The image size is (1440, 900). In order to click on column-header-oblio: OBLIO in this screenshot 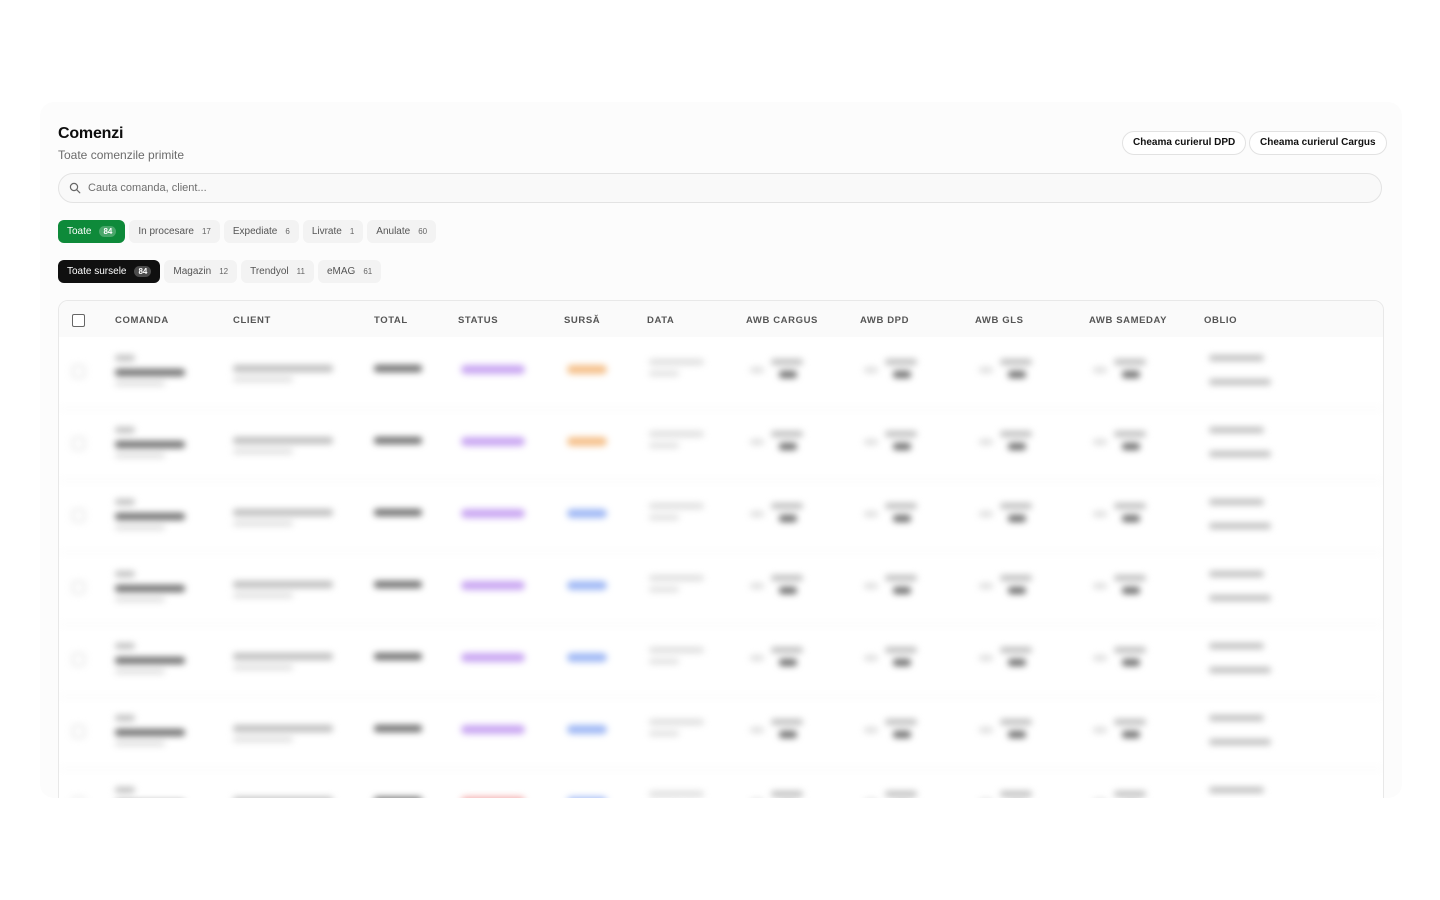, I will do `click(1220, 320)`.